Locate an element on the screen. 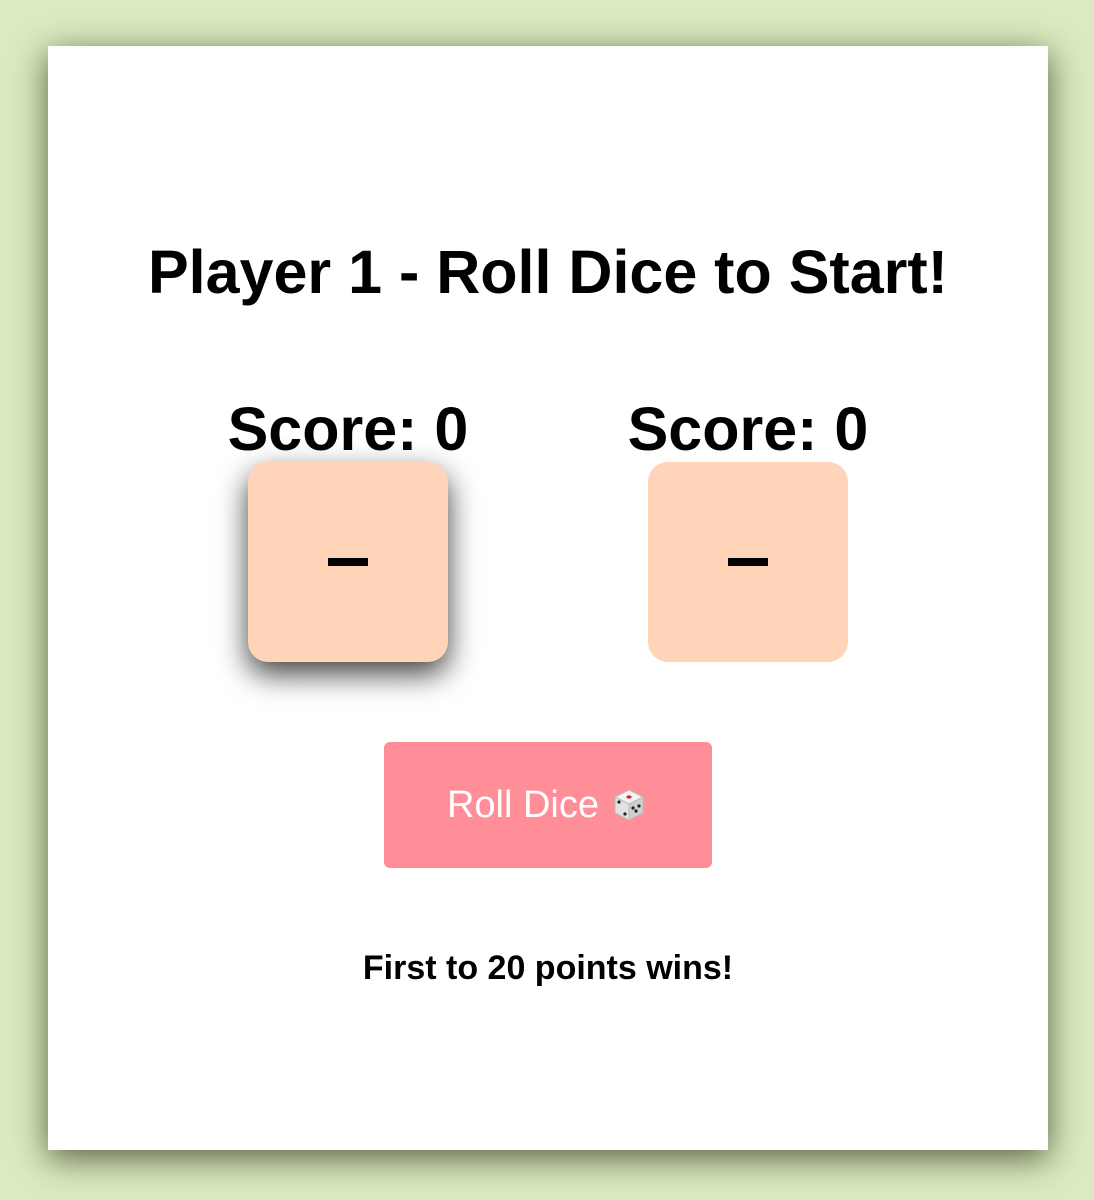 The image size is (1094, 1200). player-2-score: Score: 0 is located at coordinates (748, 429).